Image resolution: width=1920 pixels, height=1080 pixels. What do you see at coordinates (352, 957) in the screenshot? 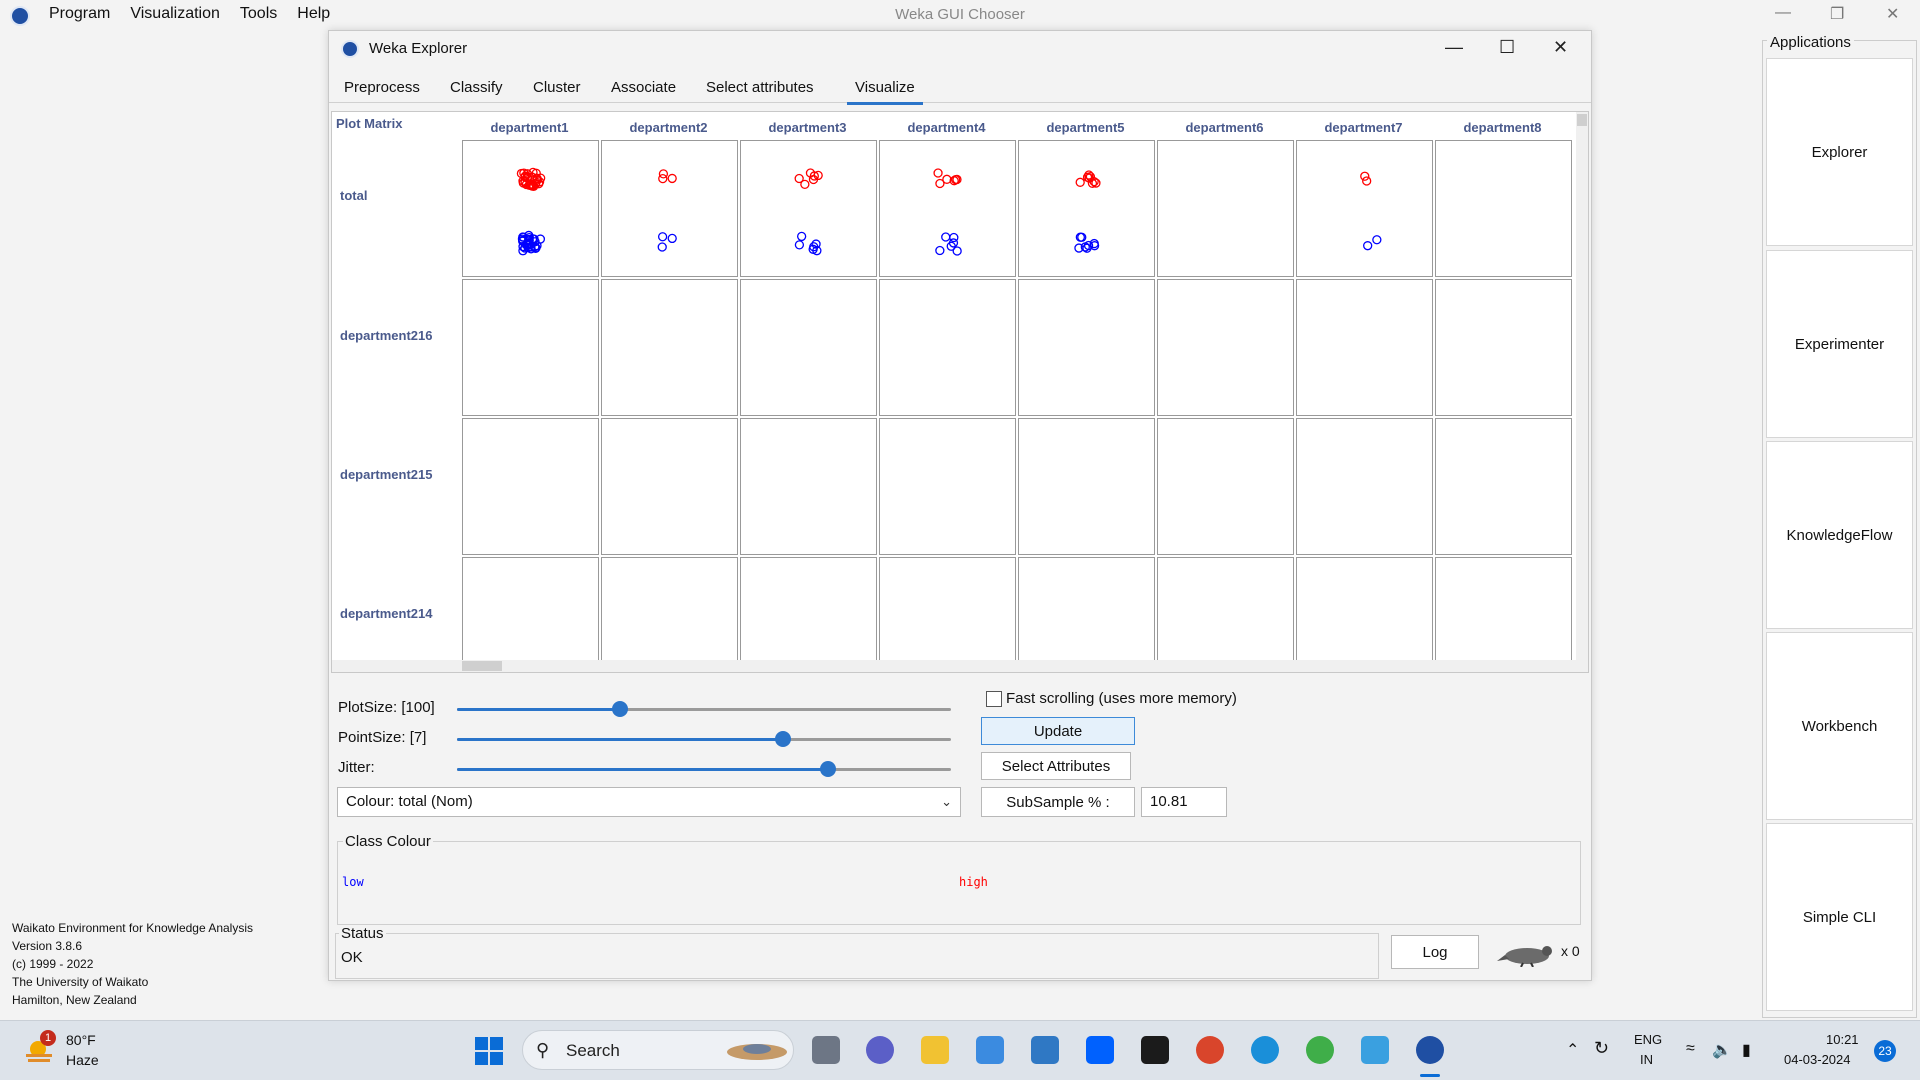
I see `status-text: OK` at bounding box center [352, 957].